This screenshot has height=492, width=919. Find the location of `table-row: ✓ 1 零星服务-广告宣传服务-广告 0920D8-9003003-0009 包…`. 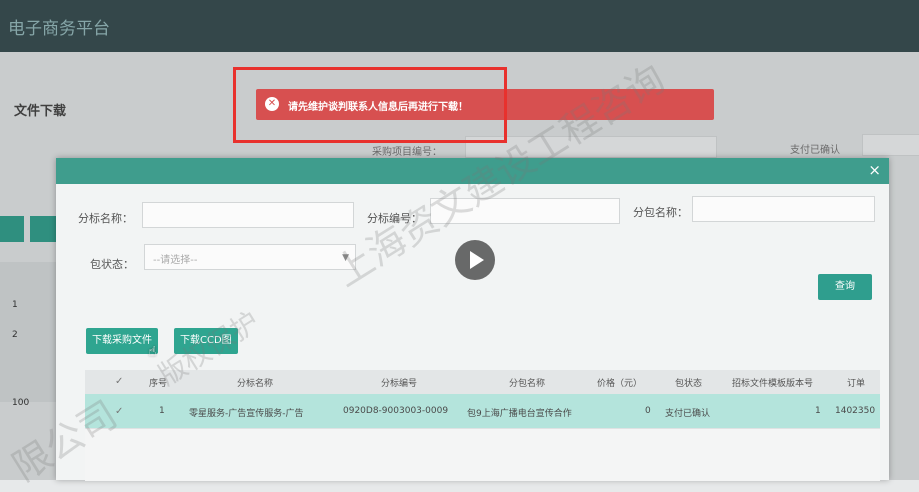

table-row: ✓ 1 零星服务-广告宣传服务-广告 0920D8-9003003-0009 包… is located at coordinates (482, 411).